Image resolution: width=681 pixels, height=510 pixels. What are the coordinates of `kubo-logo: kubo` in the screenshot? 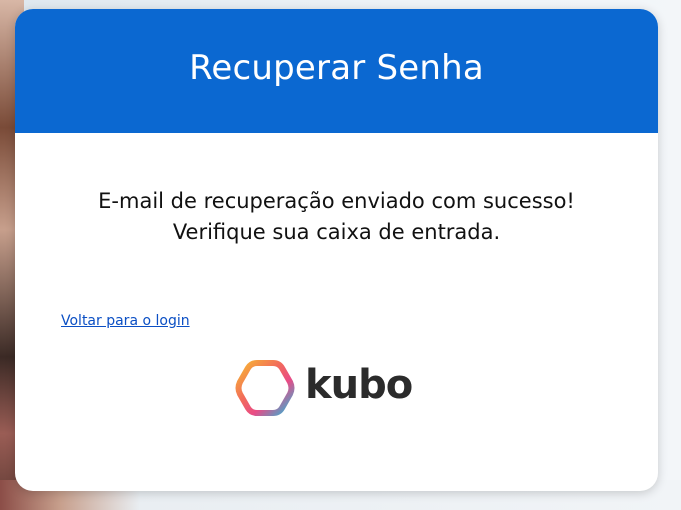 It's located at (323, 388).